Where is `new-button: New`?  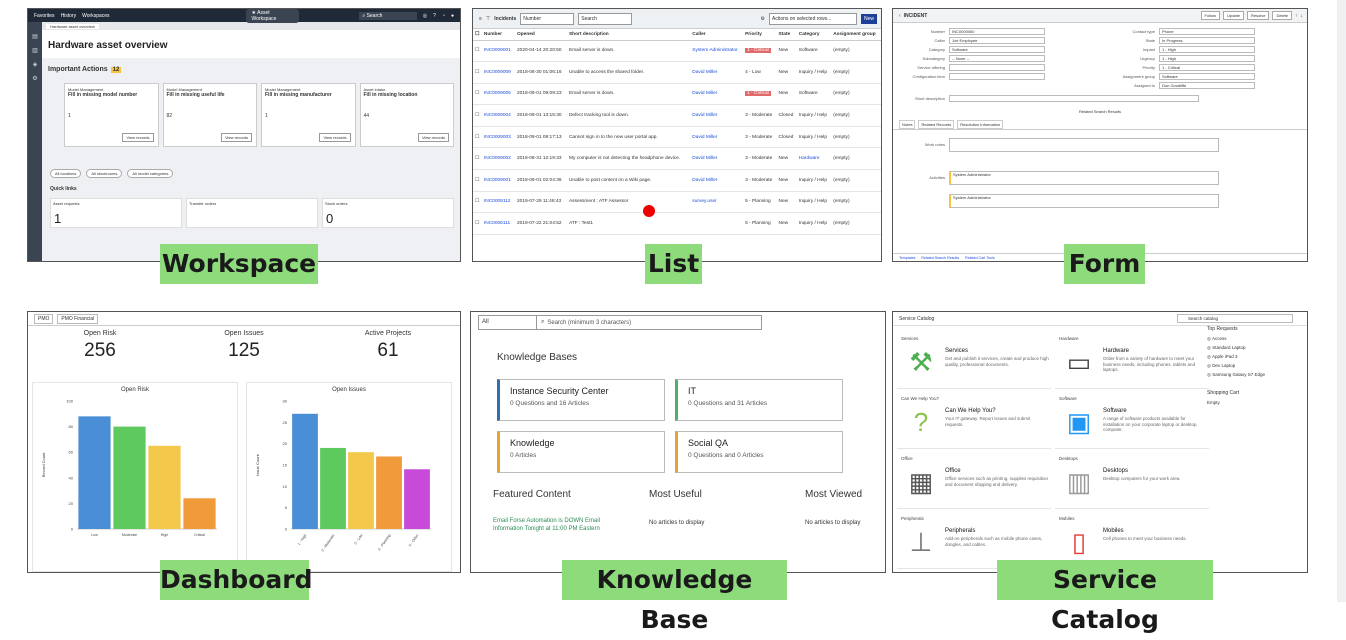 new-button: New is located at coordinates (868, 18).